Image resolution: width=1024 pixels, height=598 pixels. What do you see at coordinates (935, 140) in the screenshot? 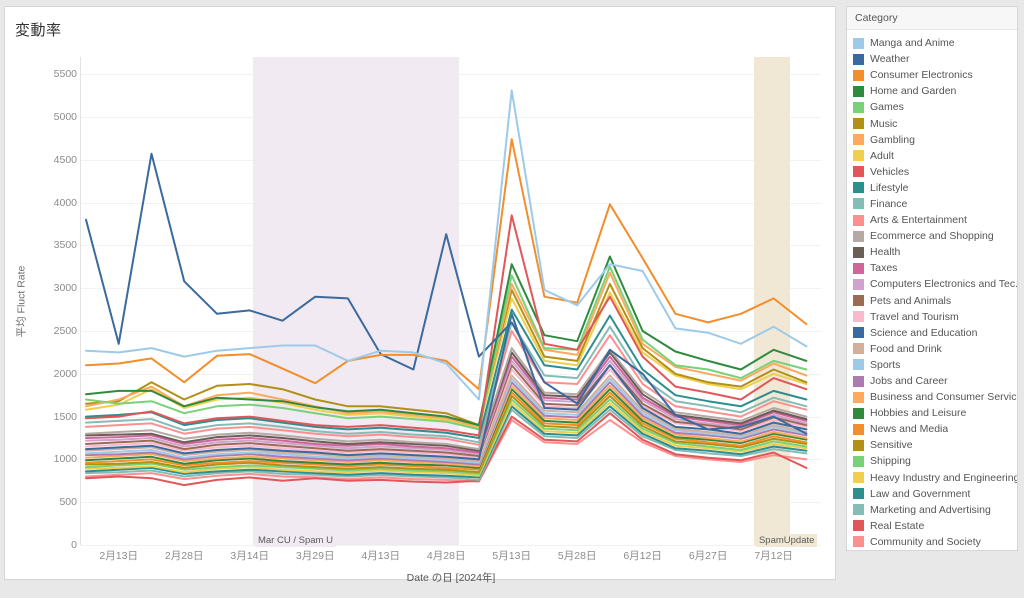
I see `legend-item: Gambling` at bounding box center [935, 140].